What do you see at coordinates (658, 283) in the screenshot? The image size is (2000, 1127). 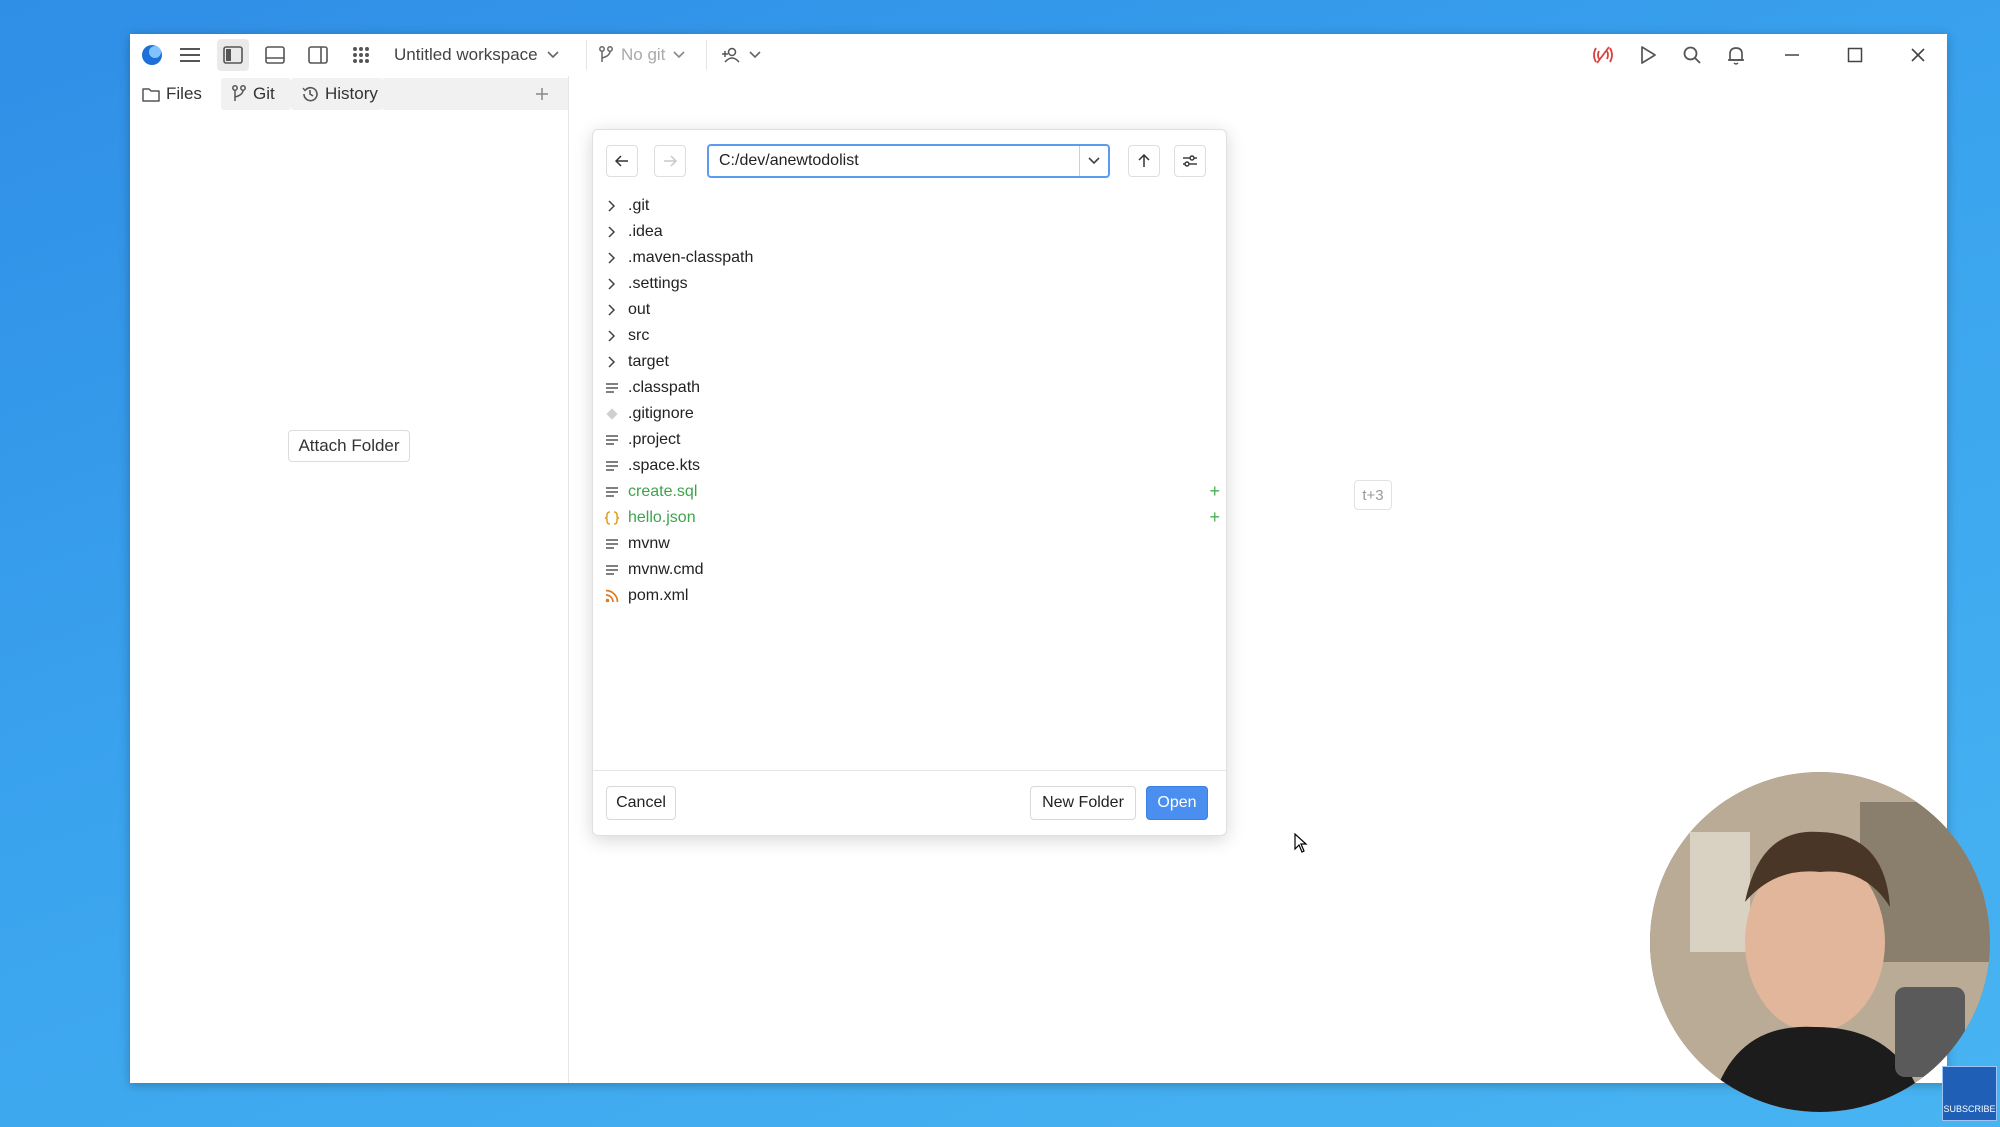 I see `tree-item-name: .settings` at bounding box center [658, 283].